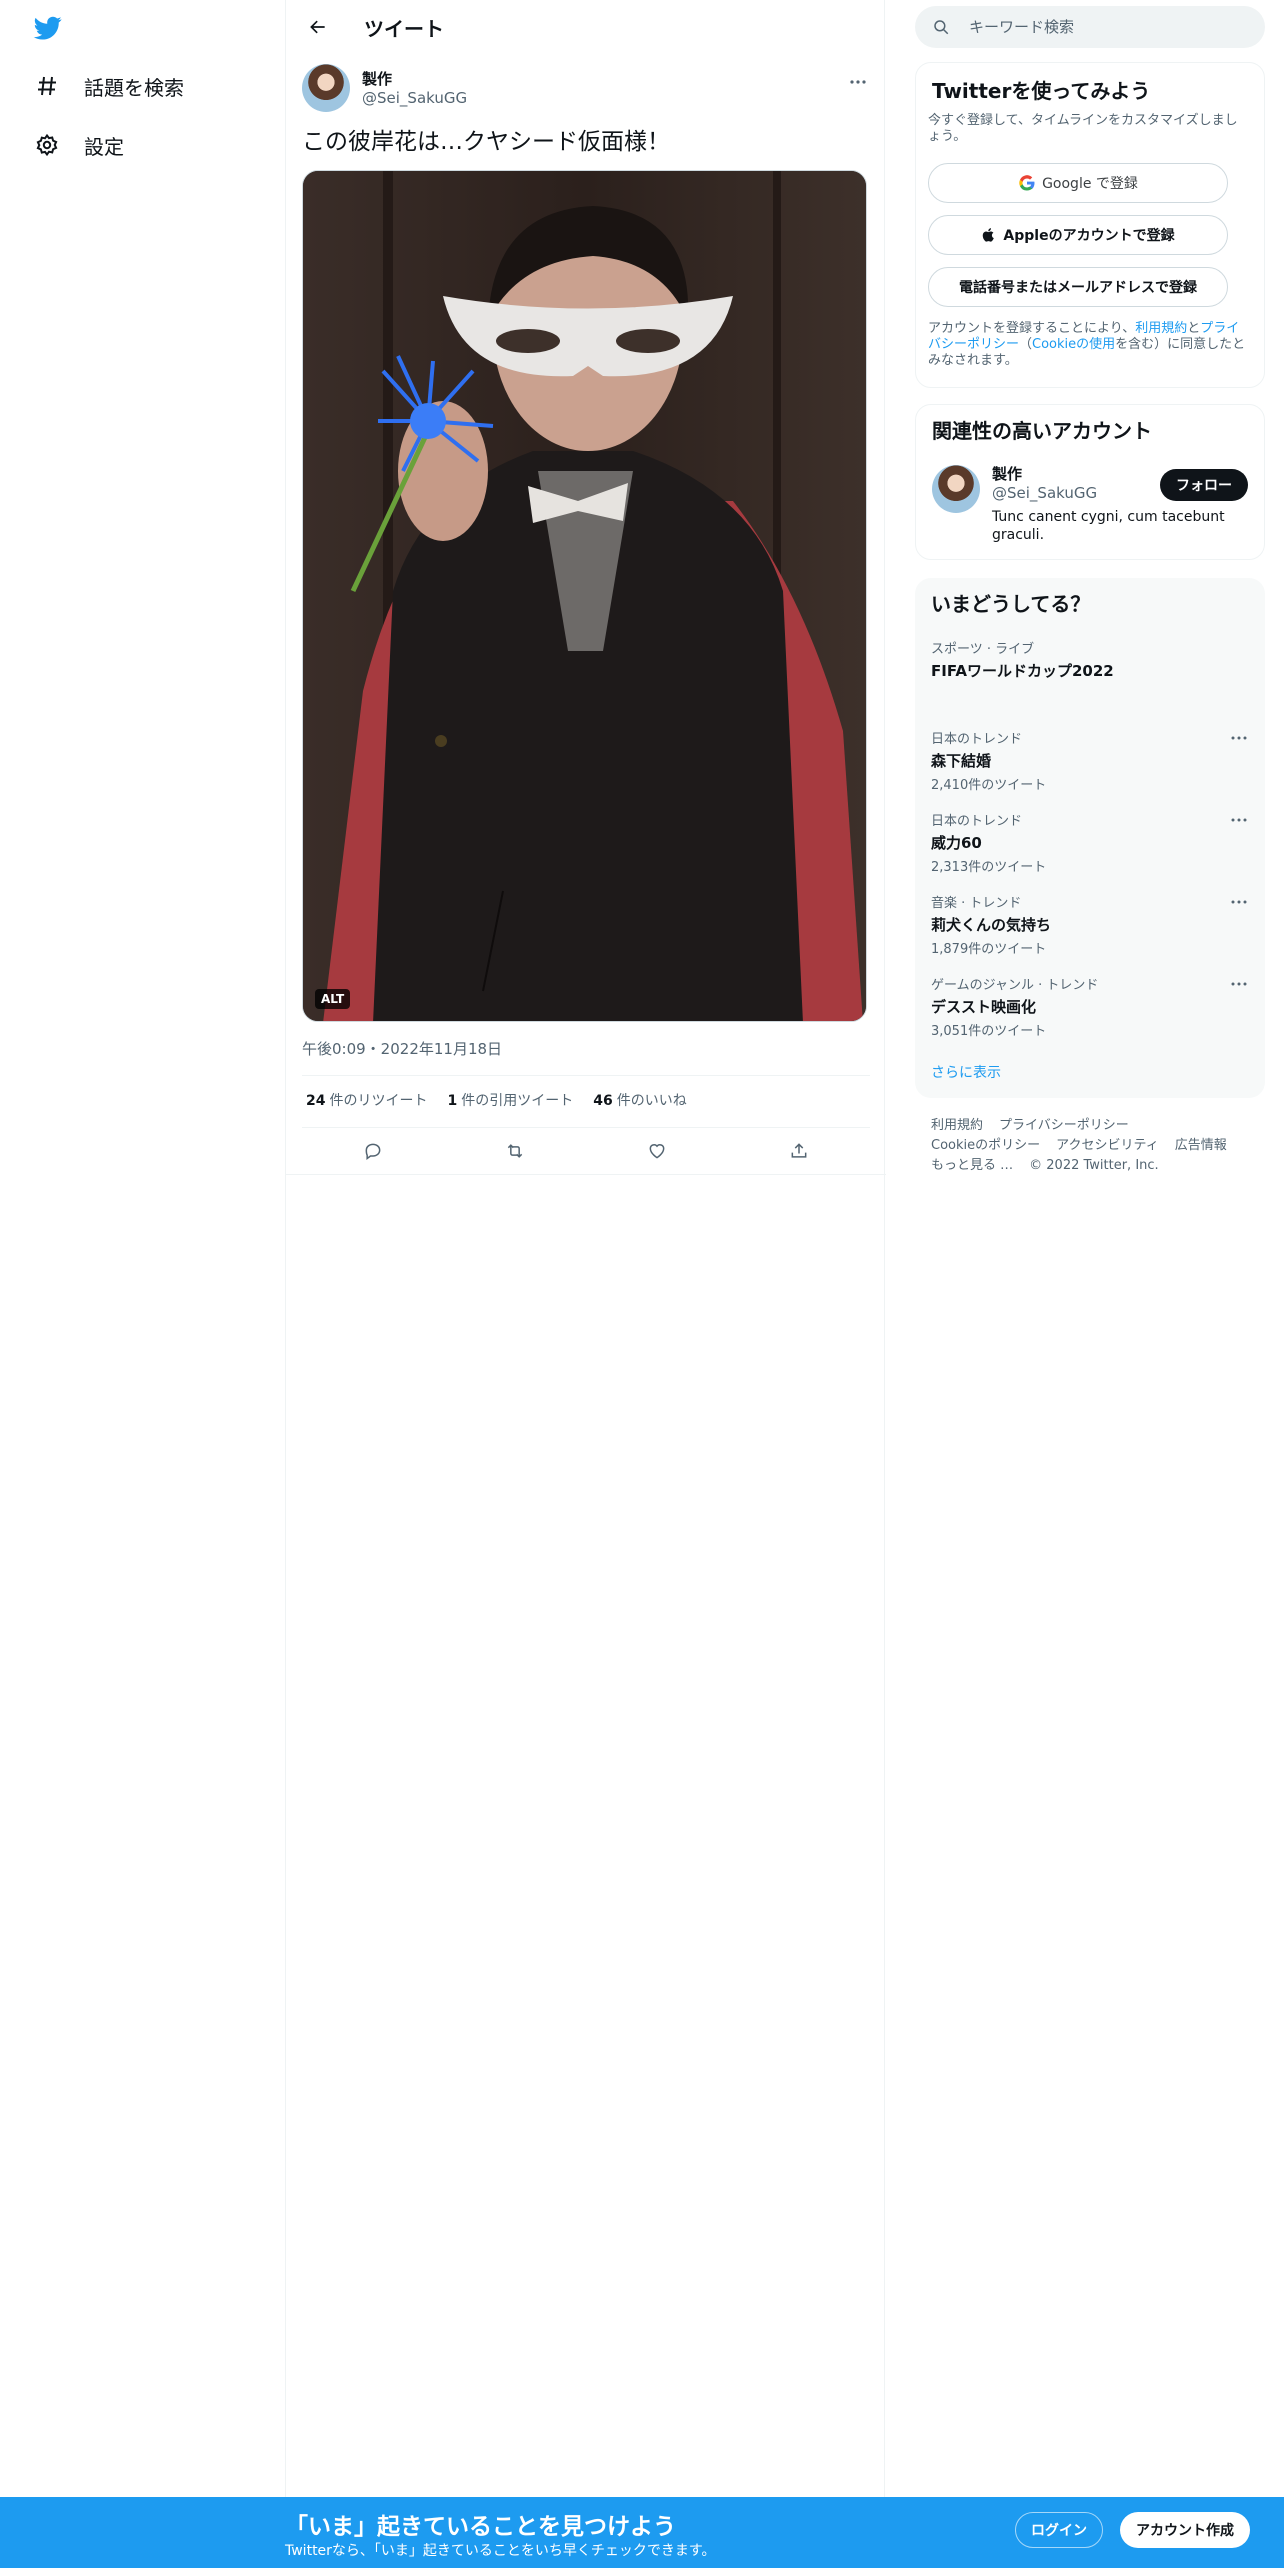 This screenshot has height=2568, width=1284. I want to click on quotes-stat: 1 件の引用ツイート, so click(510, 1100).